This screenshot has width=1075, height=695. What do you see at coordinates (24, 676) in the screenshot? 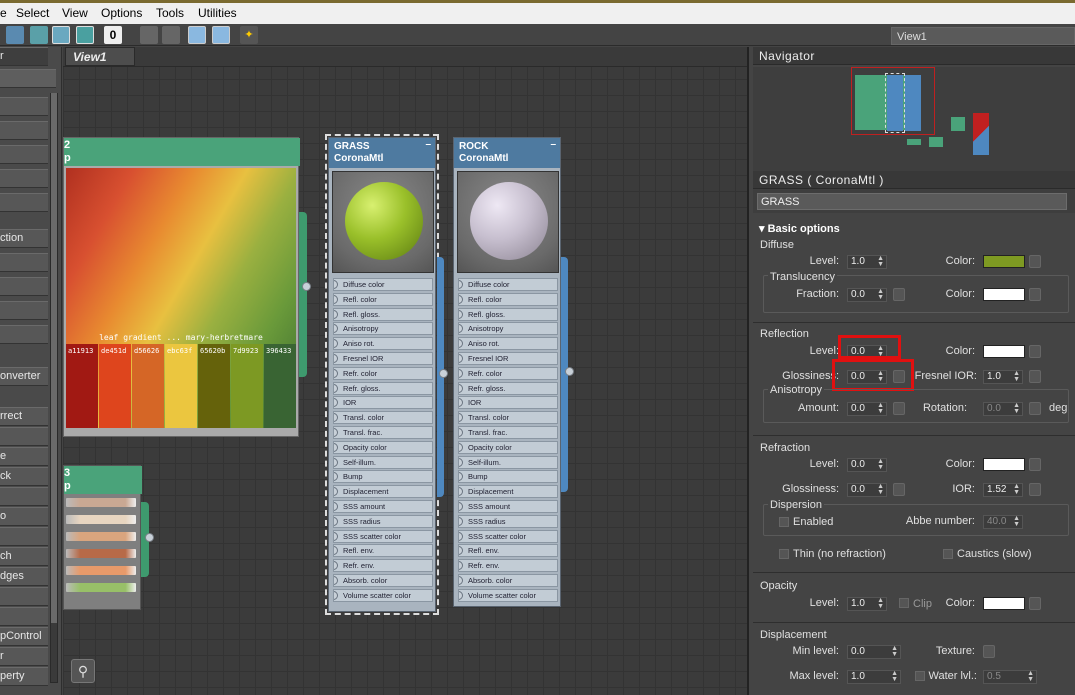
I see `browser-item: perty` at bounding box center [24, 676].